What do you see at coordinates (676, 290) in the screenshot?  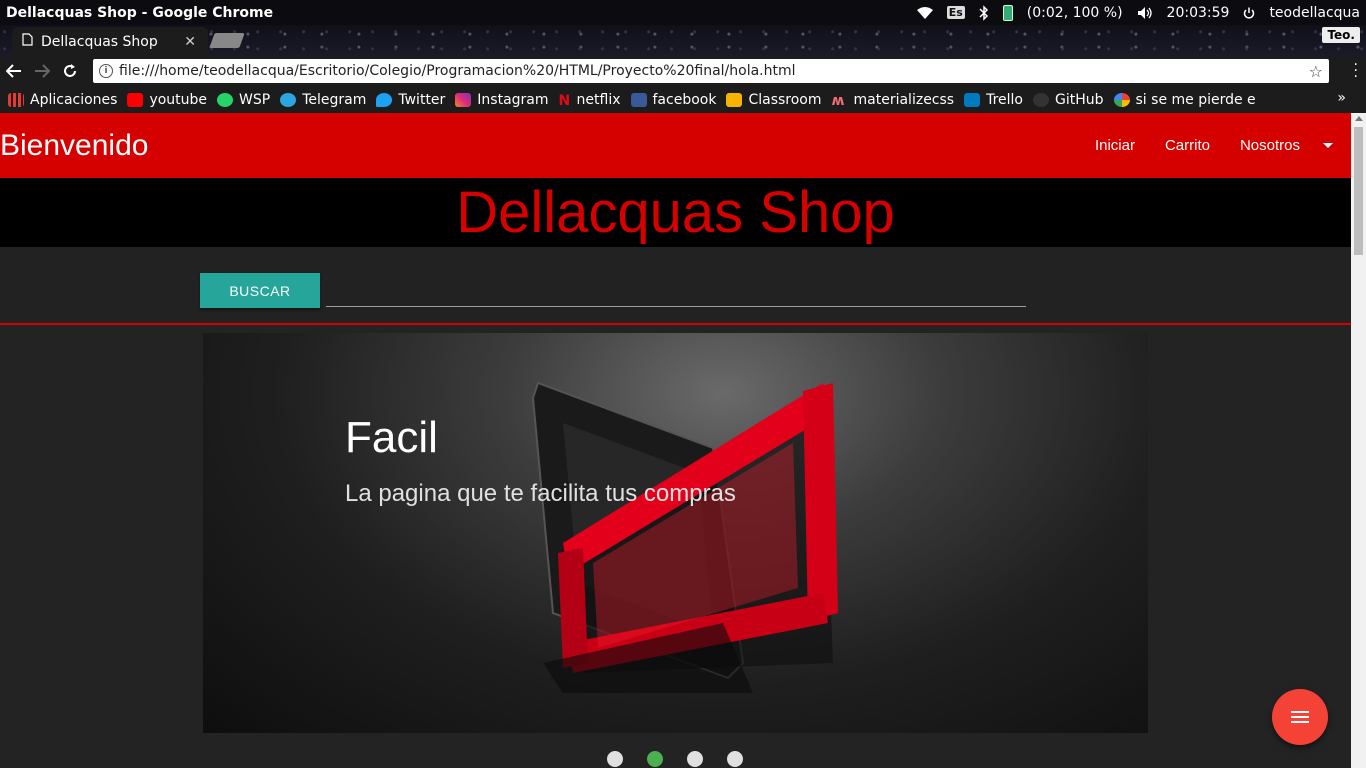 I see `search-input` at bounding box center [676, 290].